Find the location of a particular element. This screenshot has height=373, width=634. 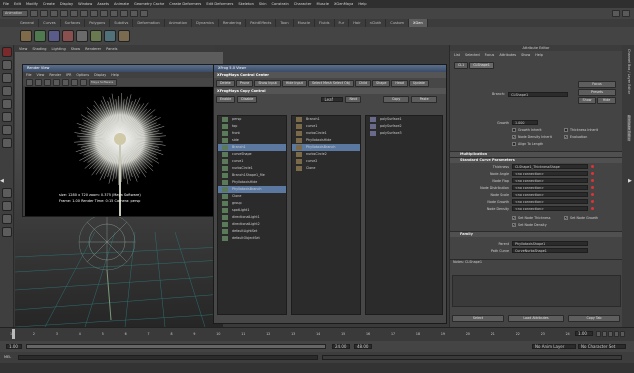

snapshot-icon is located at coordinates (47, 82).